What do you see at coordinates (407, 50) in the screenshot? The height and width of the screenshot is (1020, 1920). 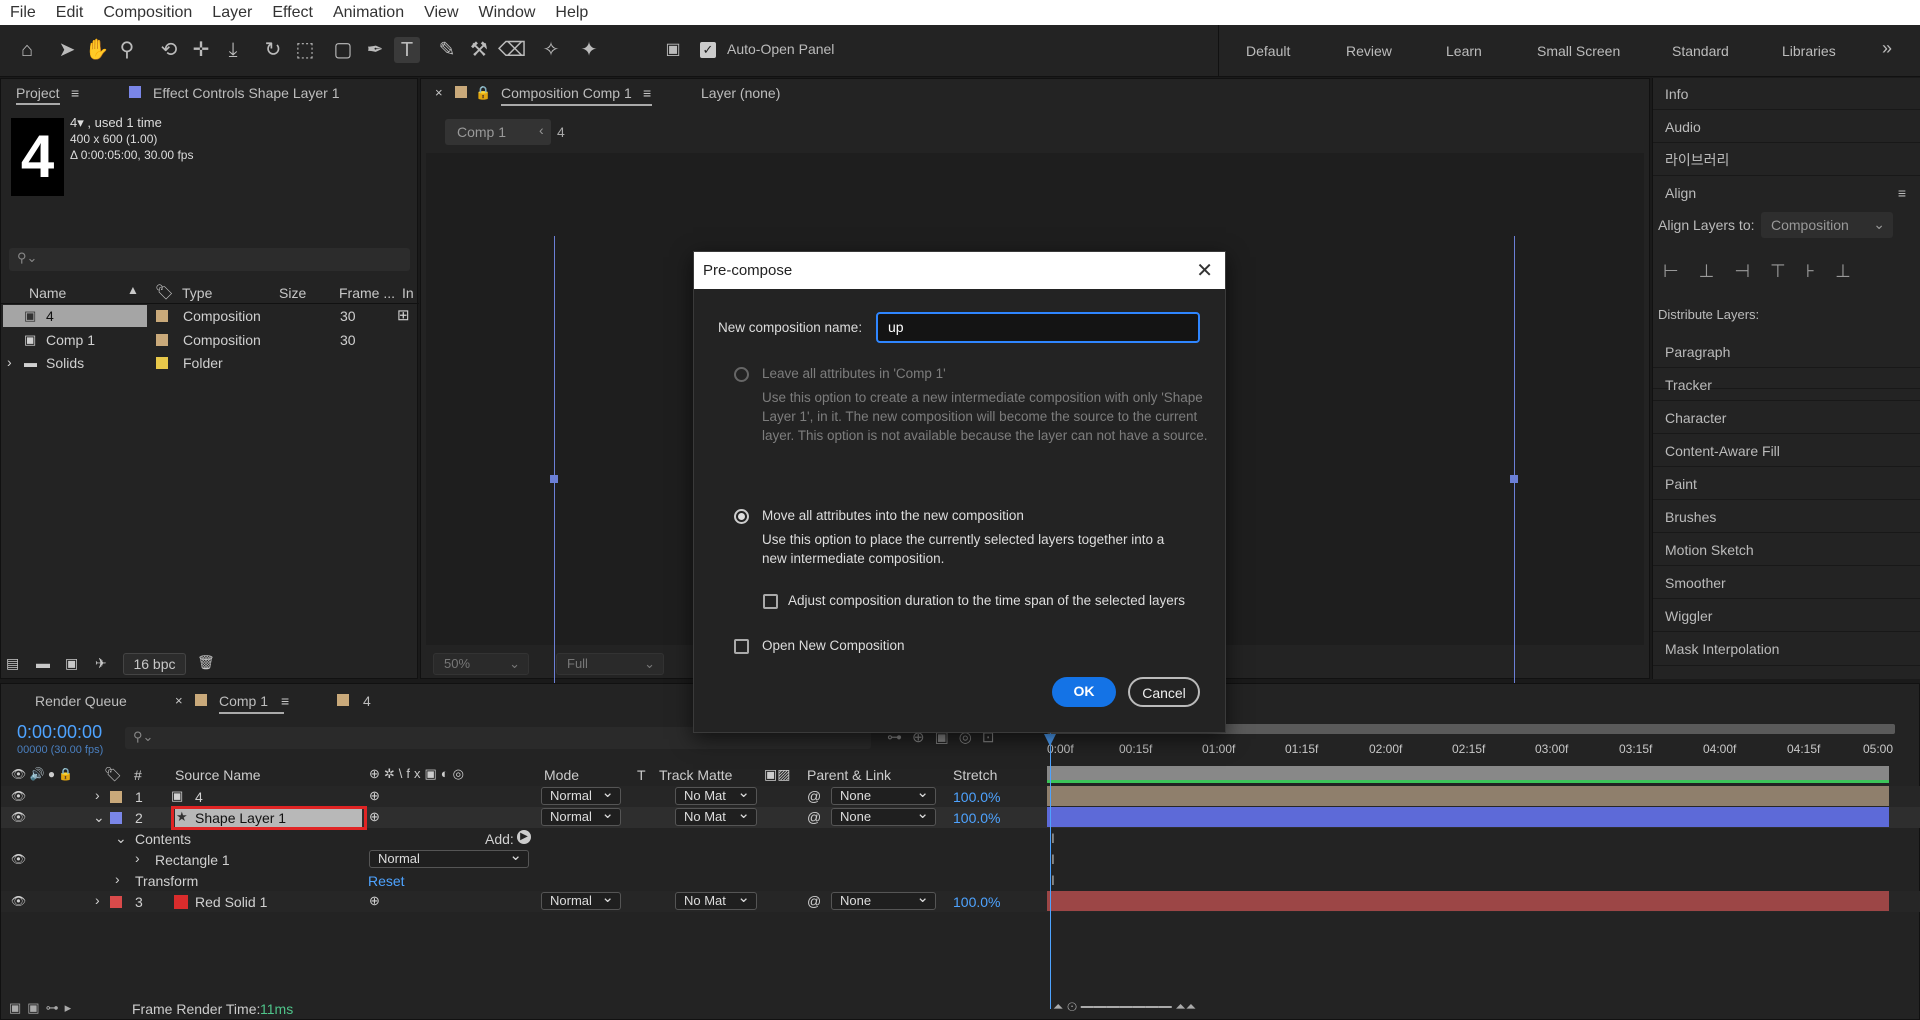 I see `type-tool-icon: T` at bounding box center [407, 50].